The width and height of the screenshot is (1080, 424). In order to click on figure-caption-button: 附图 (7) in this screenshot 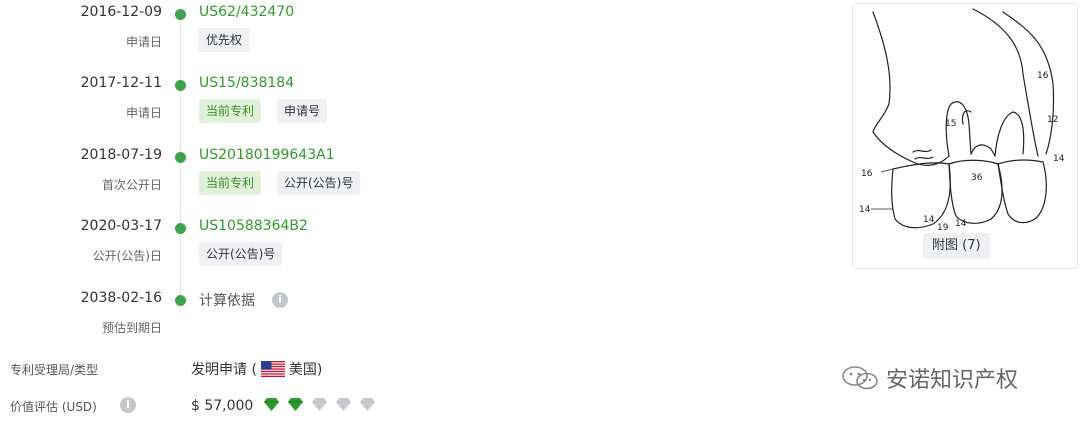, I will do `click(956, 246)`.